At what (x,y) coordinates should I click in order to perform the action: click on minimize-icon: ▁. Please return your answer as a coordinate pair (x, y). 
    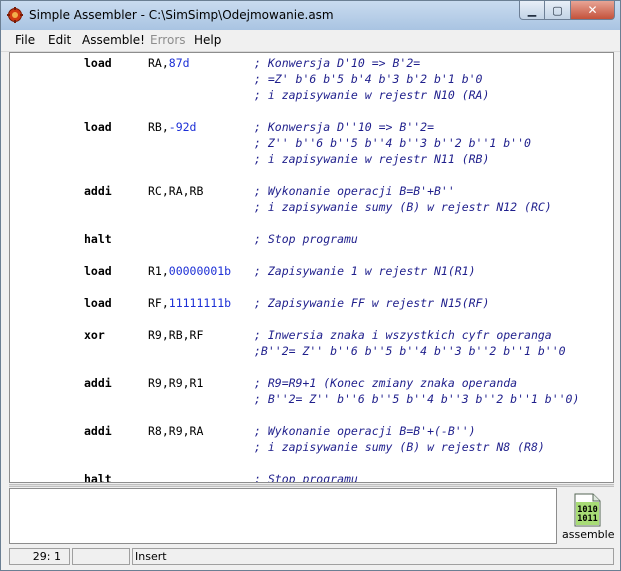
    Looking at the image, I should click on (532, 10).